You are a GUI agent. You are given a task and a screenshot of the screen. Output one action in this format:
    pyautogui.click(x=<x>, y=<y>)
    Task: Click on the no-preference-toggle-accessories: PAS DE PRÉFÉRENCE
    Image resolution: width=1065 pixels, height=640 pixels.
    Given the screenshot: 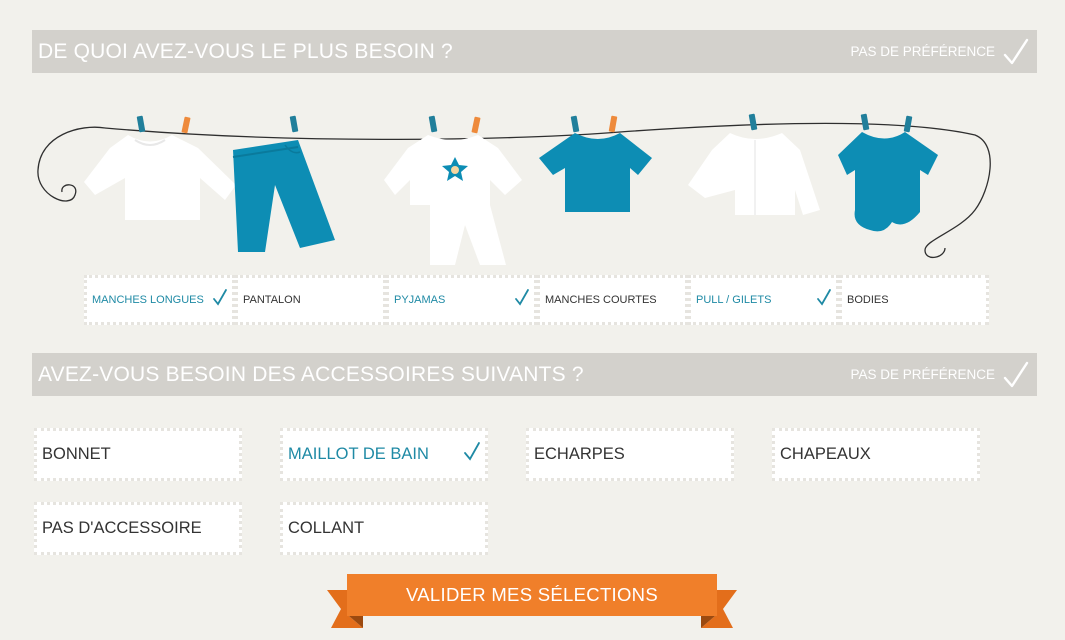 What is the action you would take?
    pyautogui.click(x=939, y=374)
    